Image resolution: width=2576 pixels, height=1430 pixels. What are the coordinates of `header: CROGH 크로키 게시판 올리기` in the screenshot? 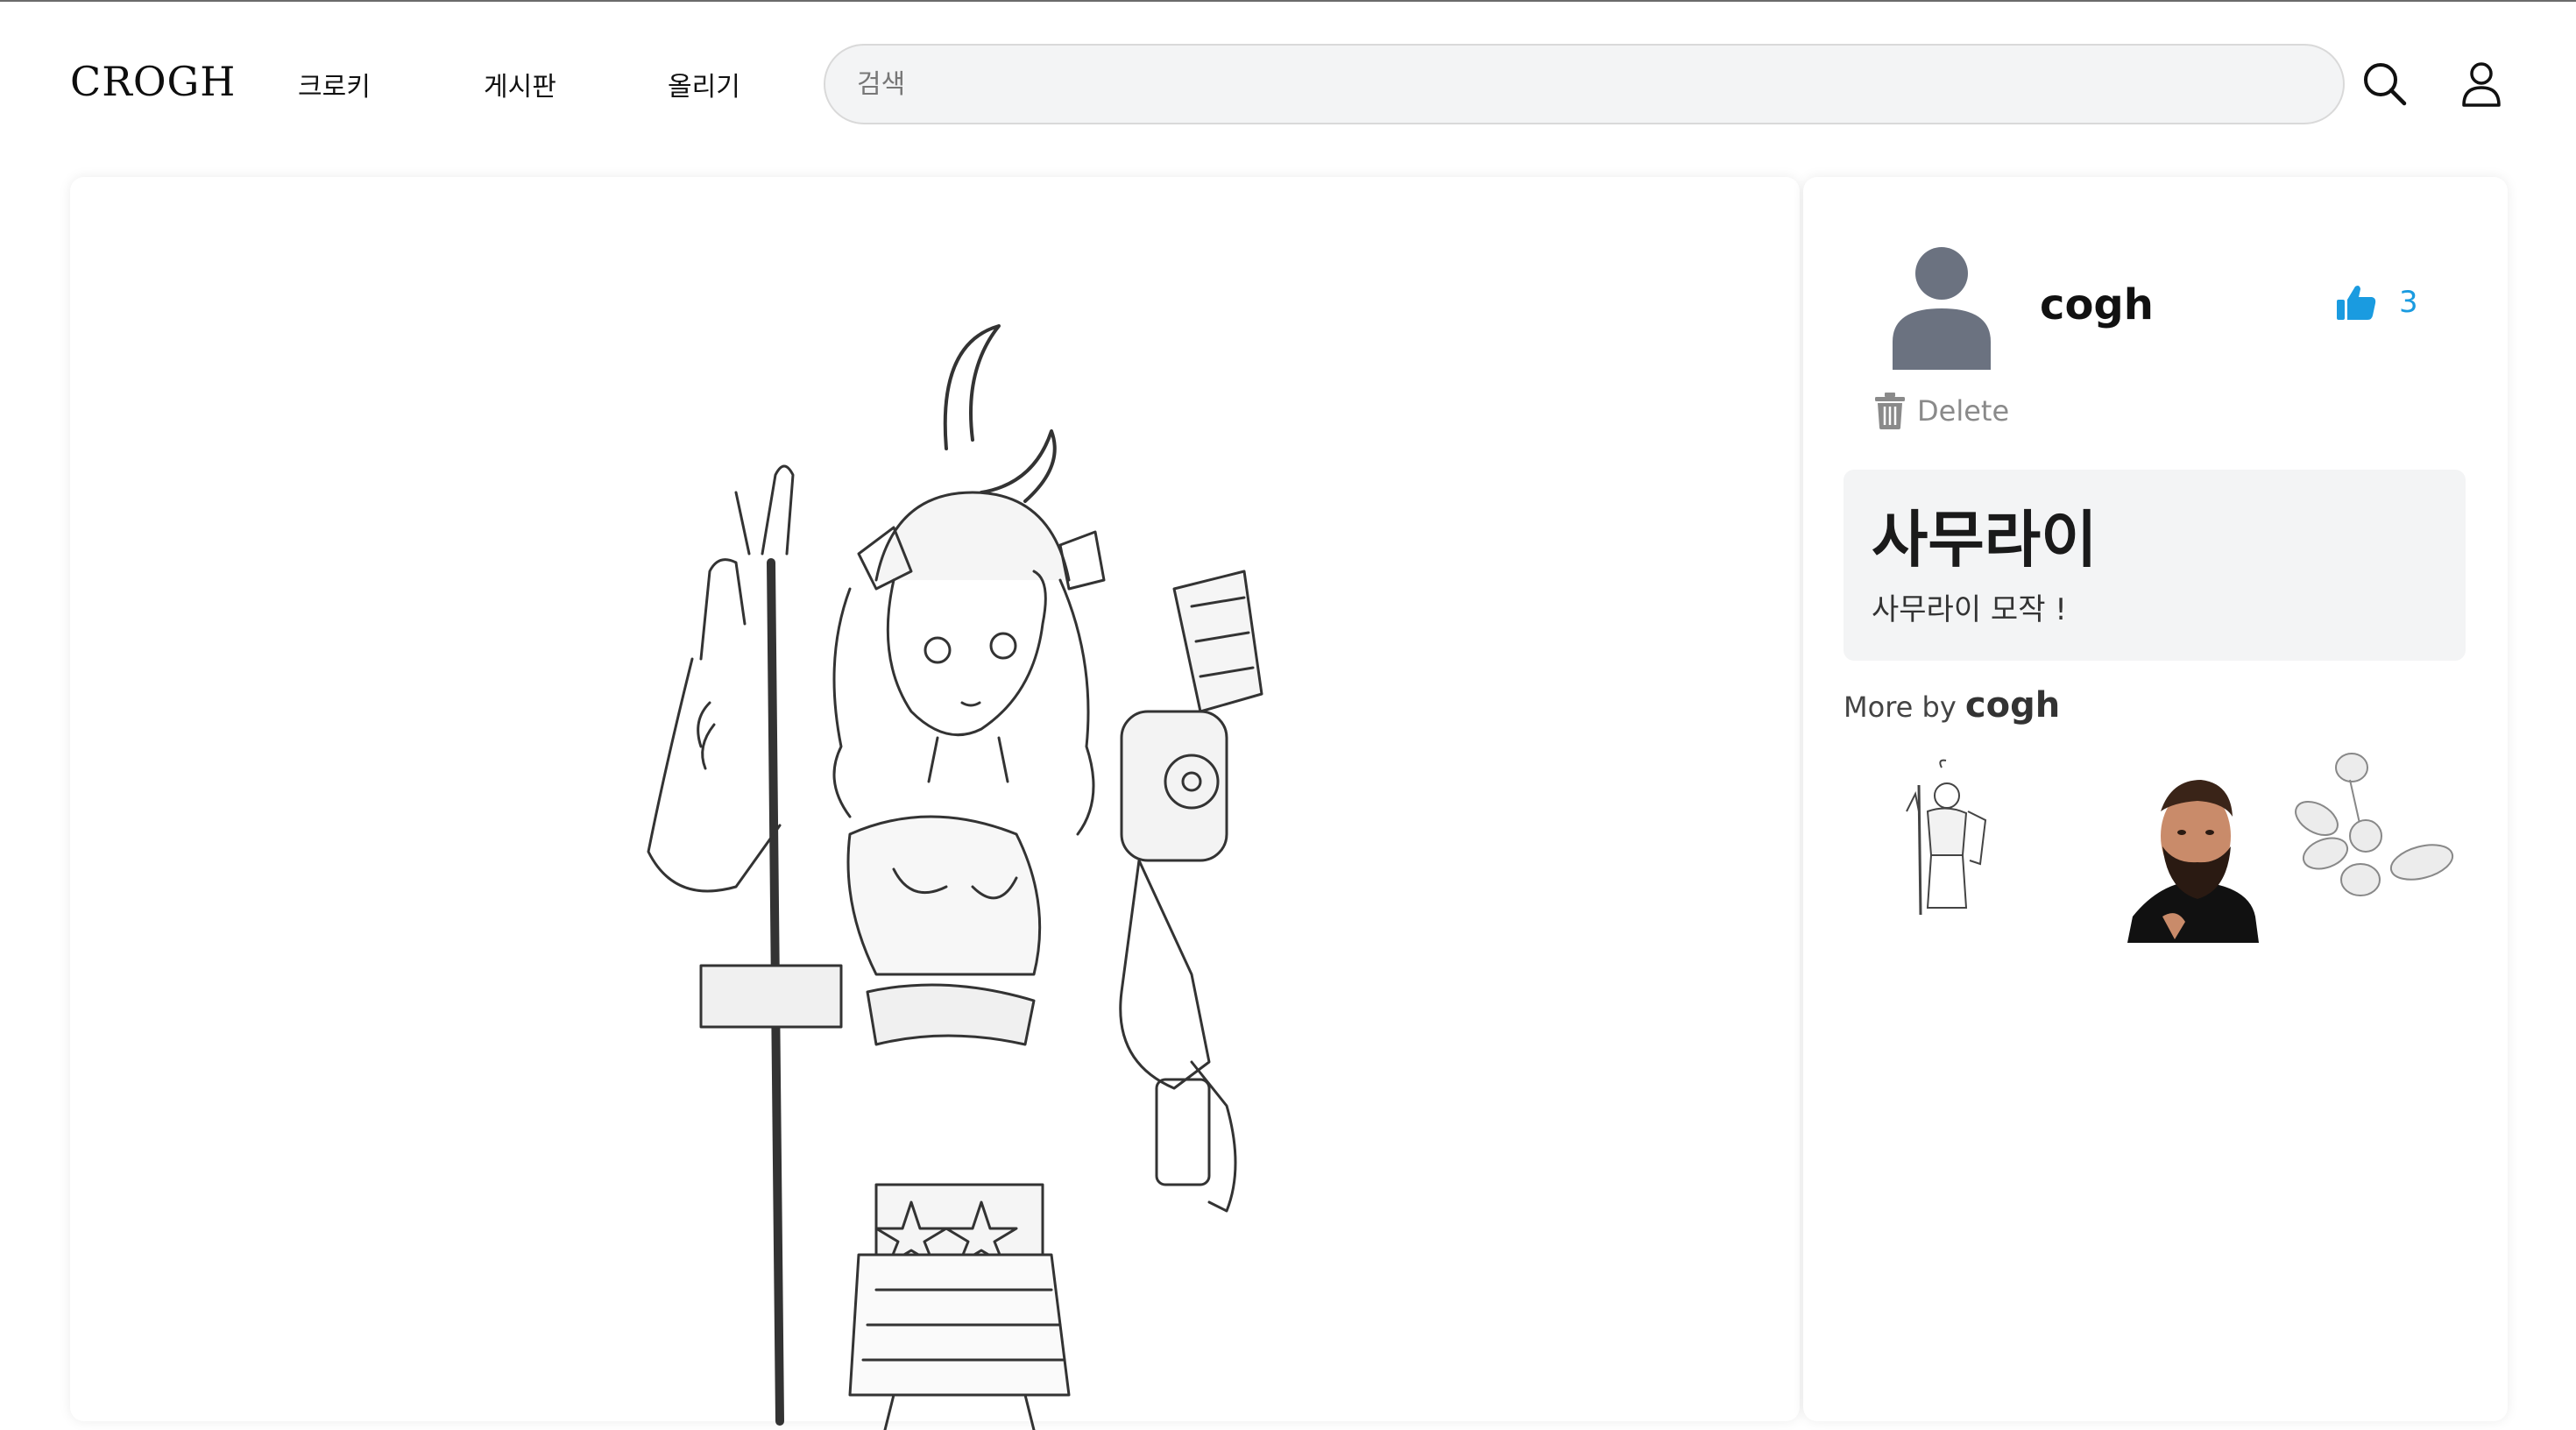 It's located at (1288, 80).